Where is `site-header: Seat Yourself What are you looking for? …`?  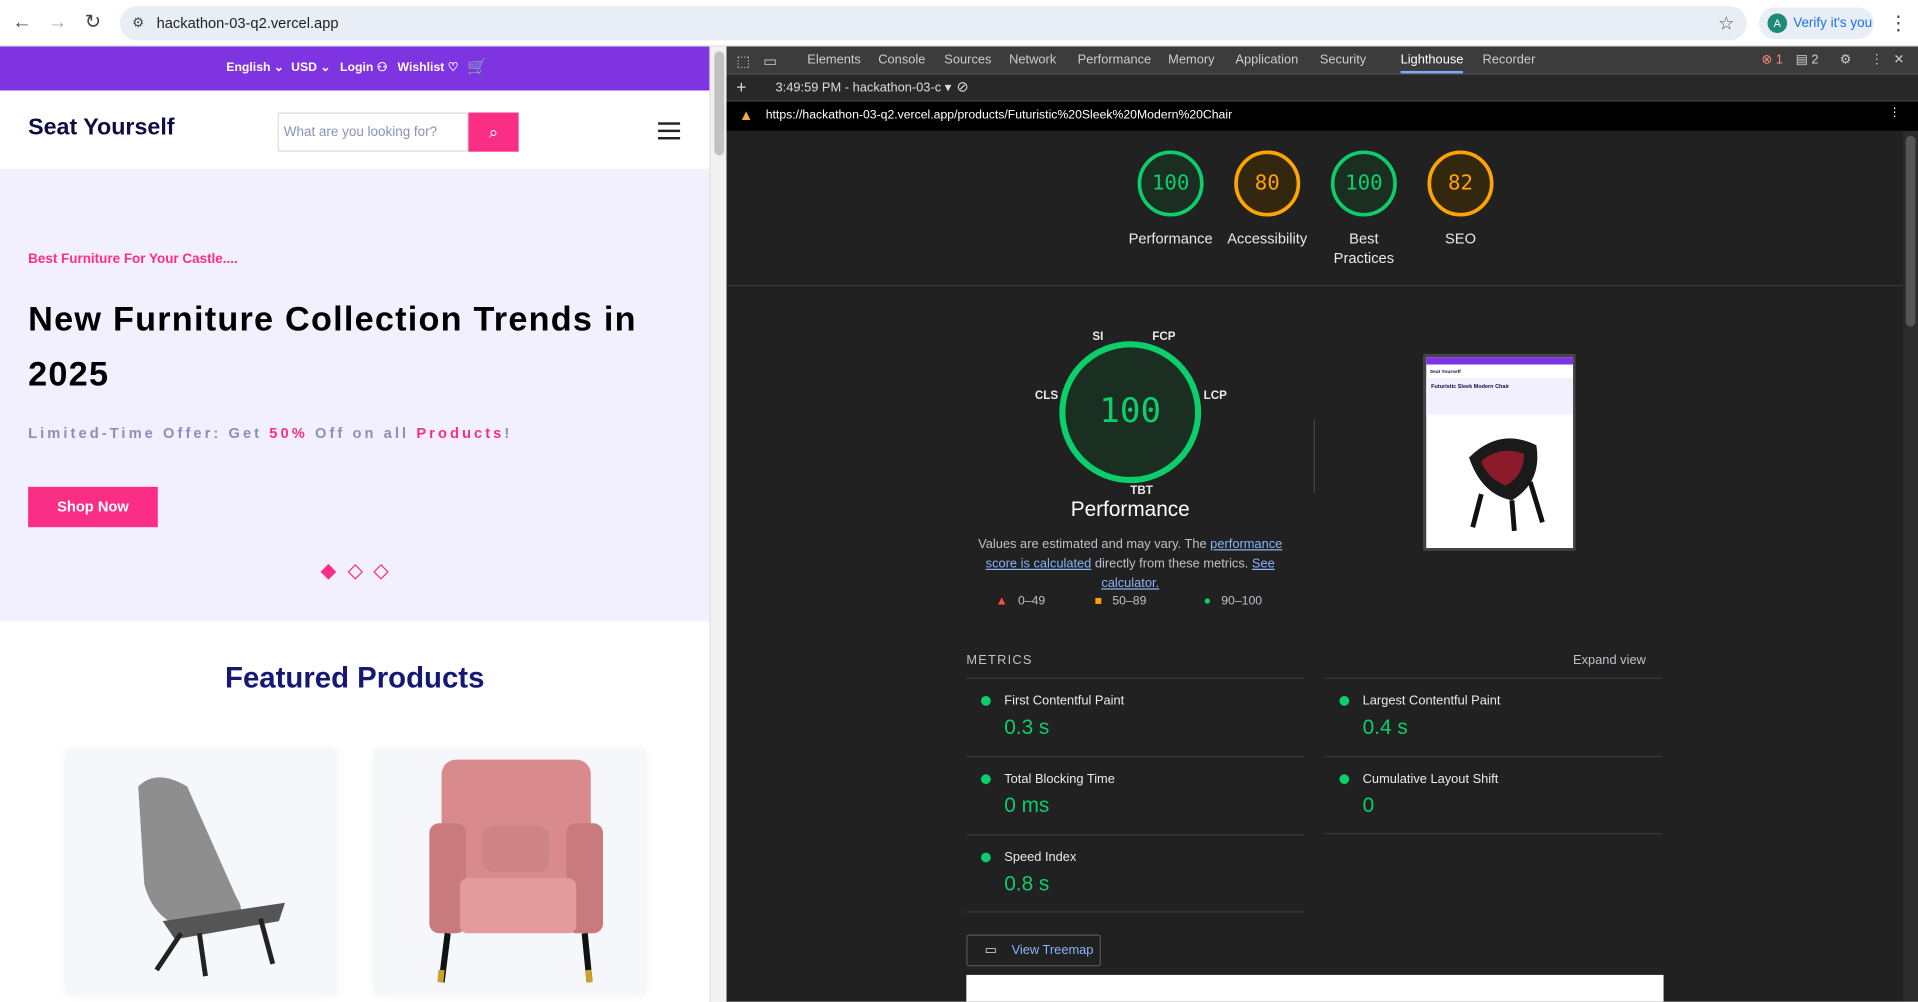 site-header: Seat Yourself What are you looking for? … is located at coordinates (355, 129).